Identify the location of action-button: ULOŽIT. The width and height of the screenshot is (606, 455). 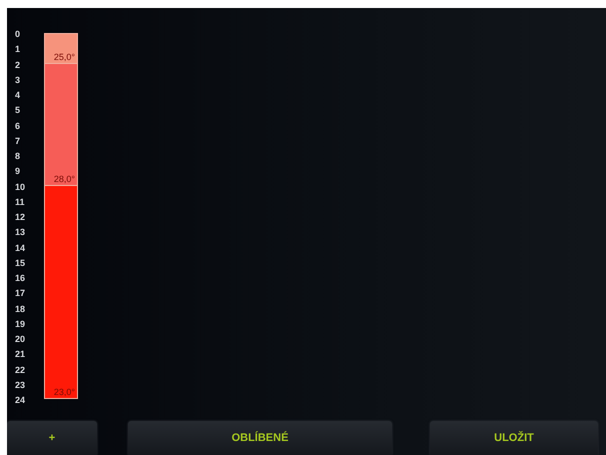
(514, 438).